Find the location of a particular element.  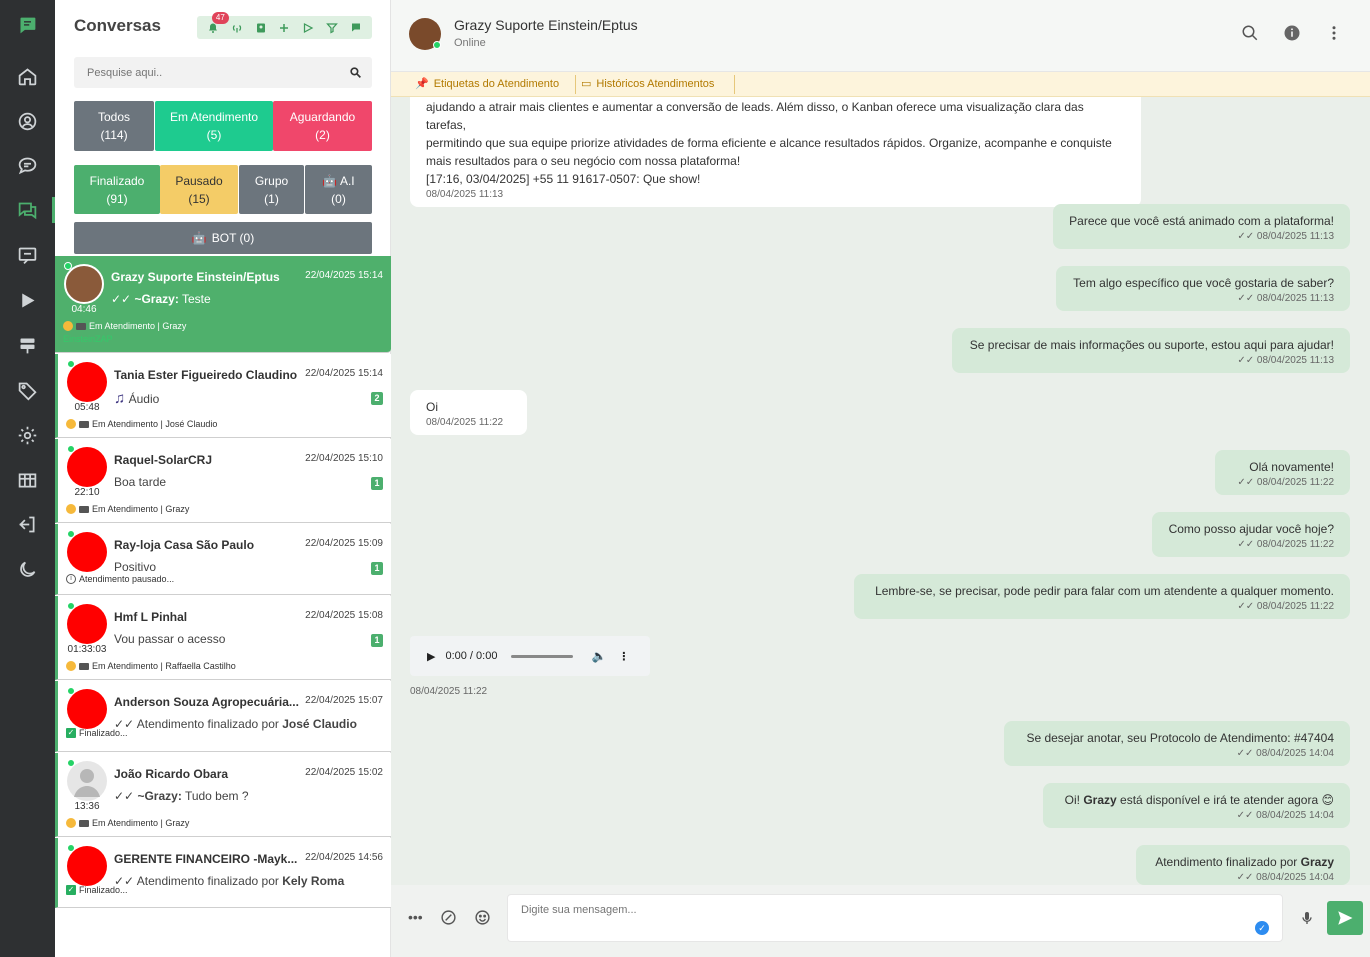

conversation-date: 22/04/2025 14:56 is located at coordinates (344, 857).